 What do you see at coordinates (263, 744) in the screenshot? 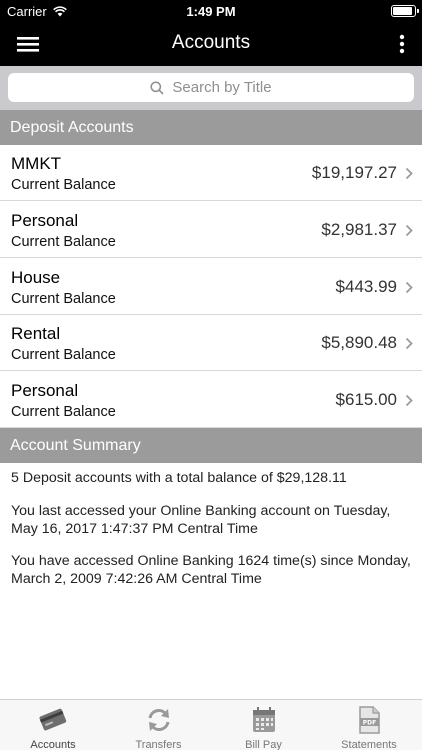
I see `tab-label: Bill Pay` at bounding box center [263, 744].